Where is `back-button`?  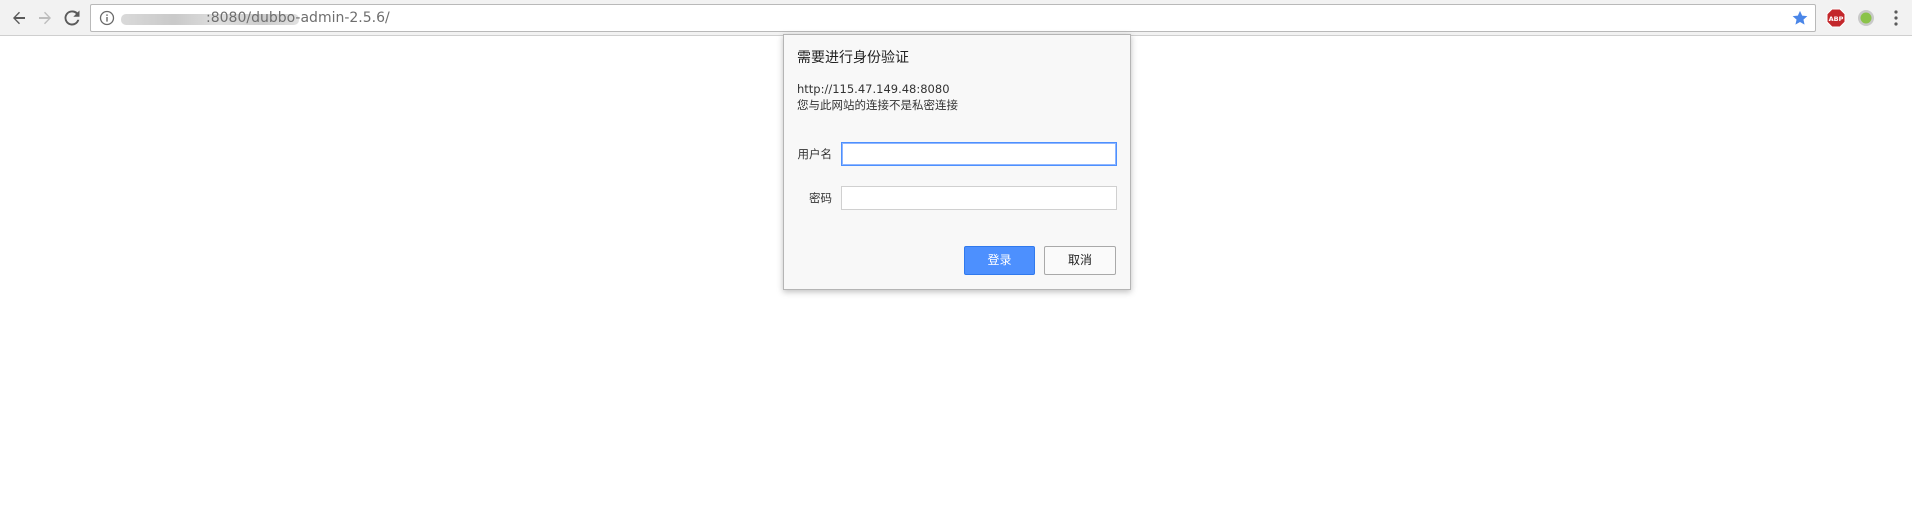
back-button is located at coordinates (19, 18).